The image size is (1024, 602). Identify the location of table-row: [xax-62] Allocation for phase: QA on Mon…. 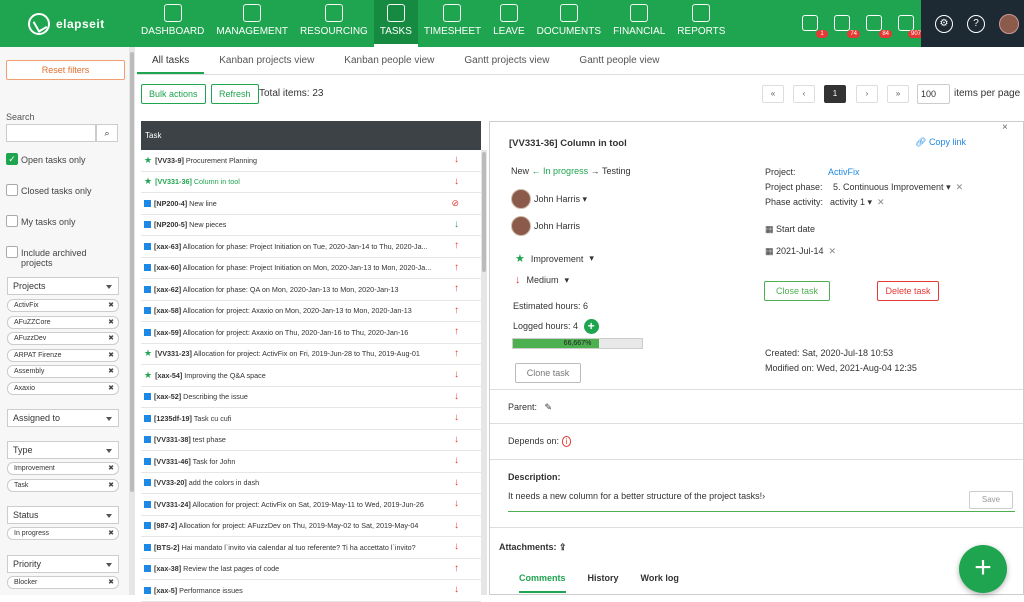
(311, 290).